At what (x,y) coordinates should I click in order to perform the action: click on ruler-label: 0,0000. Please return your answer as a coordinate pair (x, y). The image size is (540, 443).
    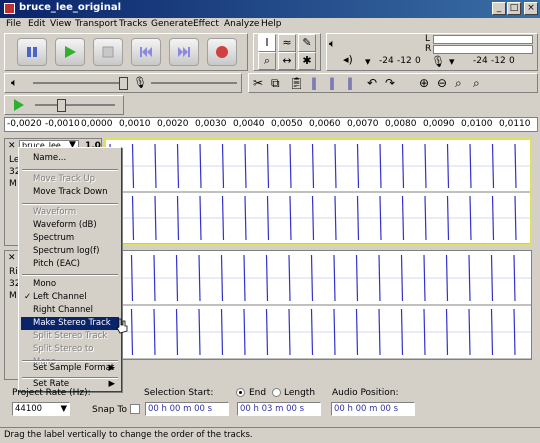
    Looking at the image, I should click on (97, 124).